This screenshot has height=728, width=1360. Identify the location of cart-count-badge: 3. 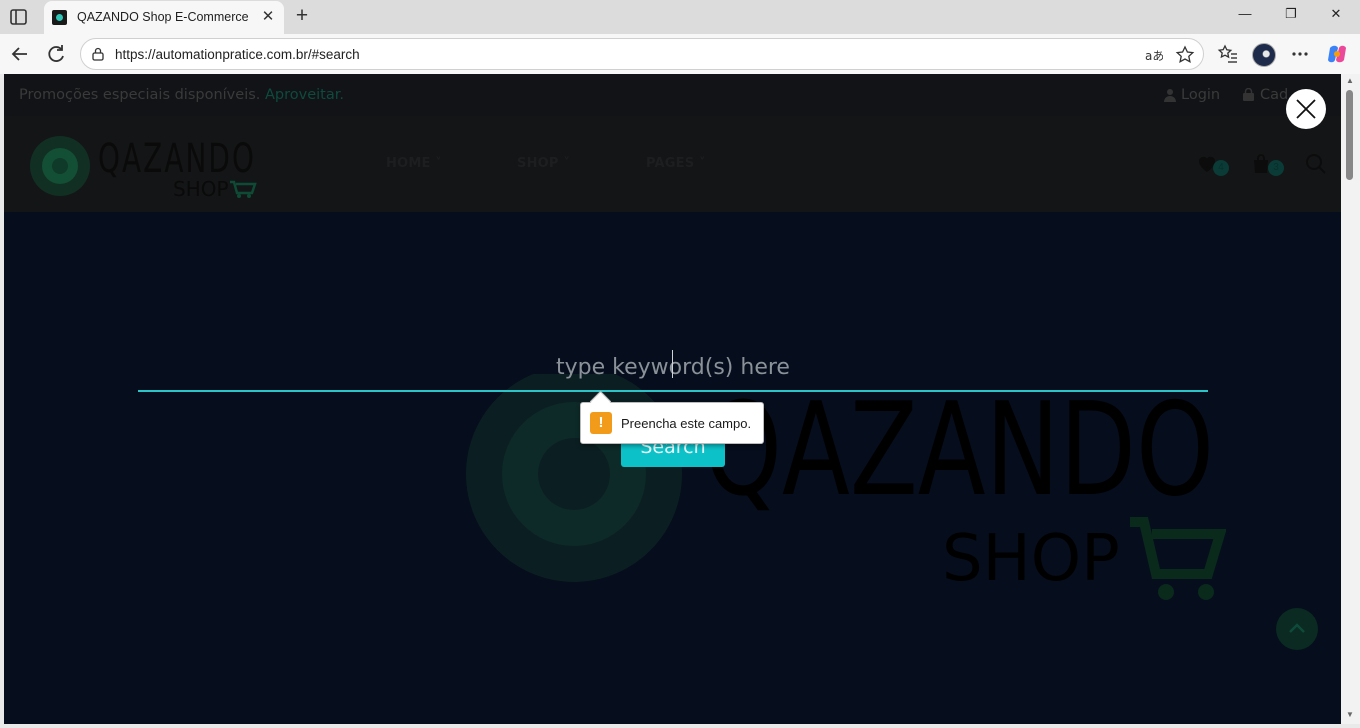
(1276, 168).